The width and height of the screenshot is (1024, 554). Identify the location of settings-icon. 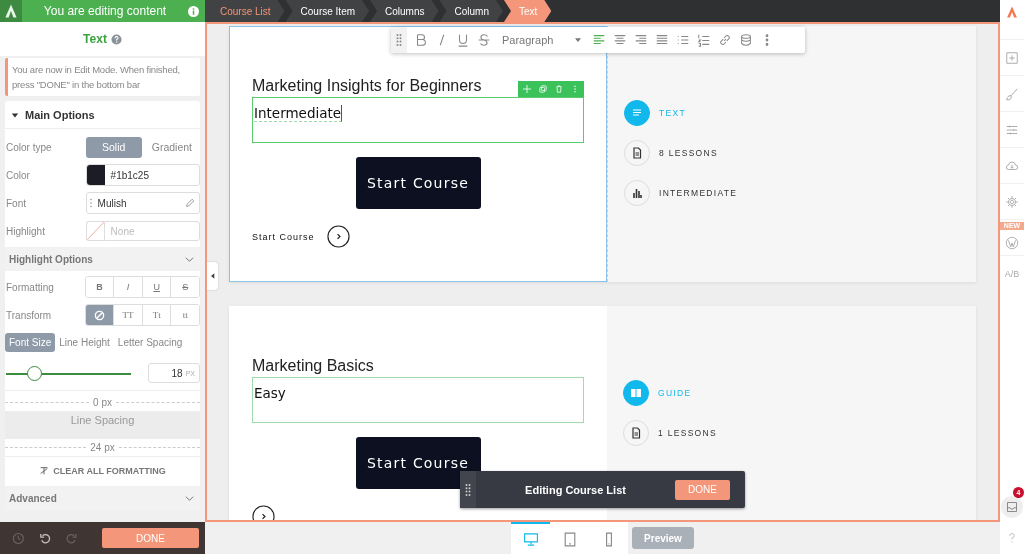
(1012, 201).